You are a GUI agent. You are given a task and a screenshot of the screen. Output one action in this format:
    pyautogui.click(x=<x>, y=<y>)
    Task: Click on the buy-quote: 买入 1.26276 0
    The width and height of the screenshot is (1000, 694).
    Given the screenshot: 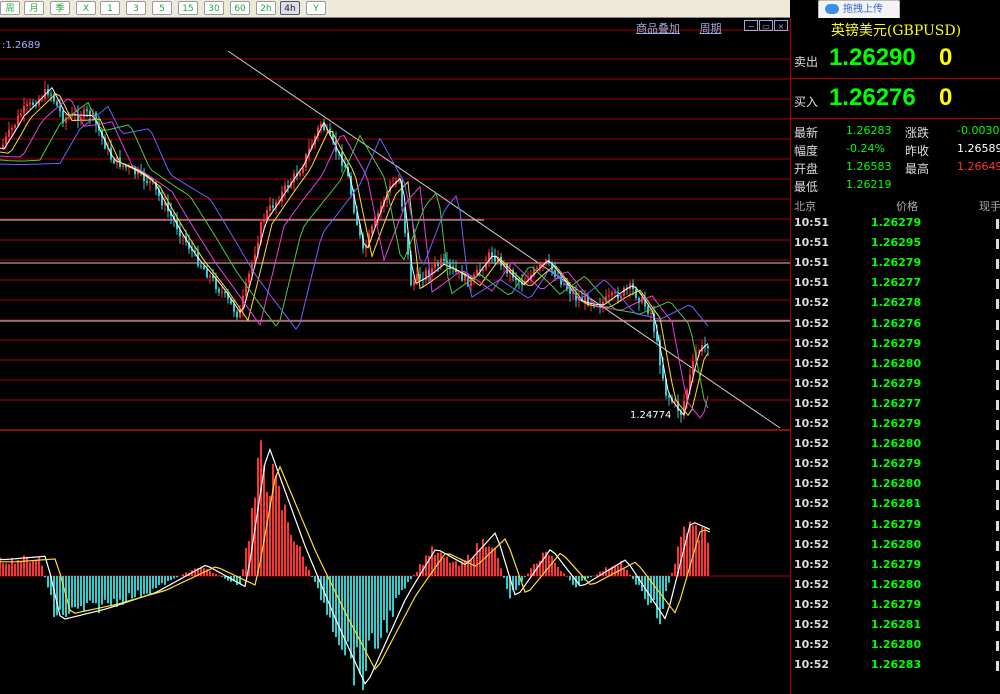 What is the action you would take?
    pyautogui.click(x=895, y=100)
    